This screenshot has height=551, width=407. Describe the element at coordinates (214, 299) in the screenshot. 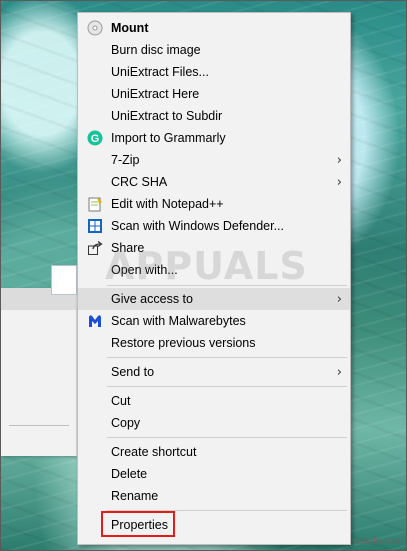

I see `menu-item-give-access-to: Give access to ›` at that location.